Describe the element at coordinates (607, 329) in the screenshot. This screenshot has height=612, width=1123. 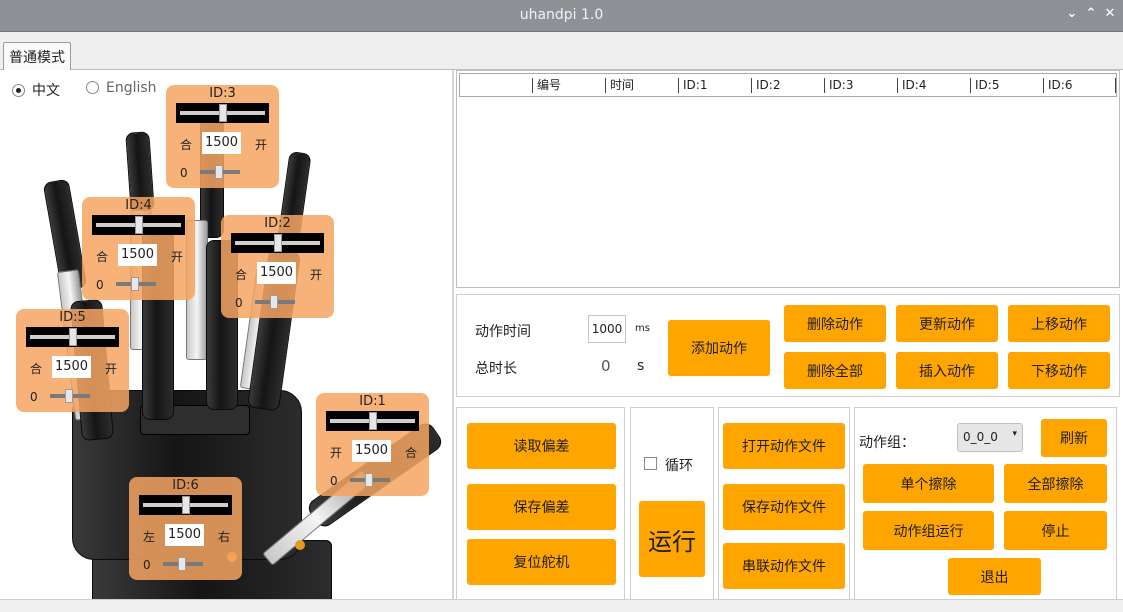
I see `action-time-input: 1000` at that location.